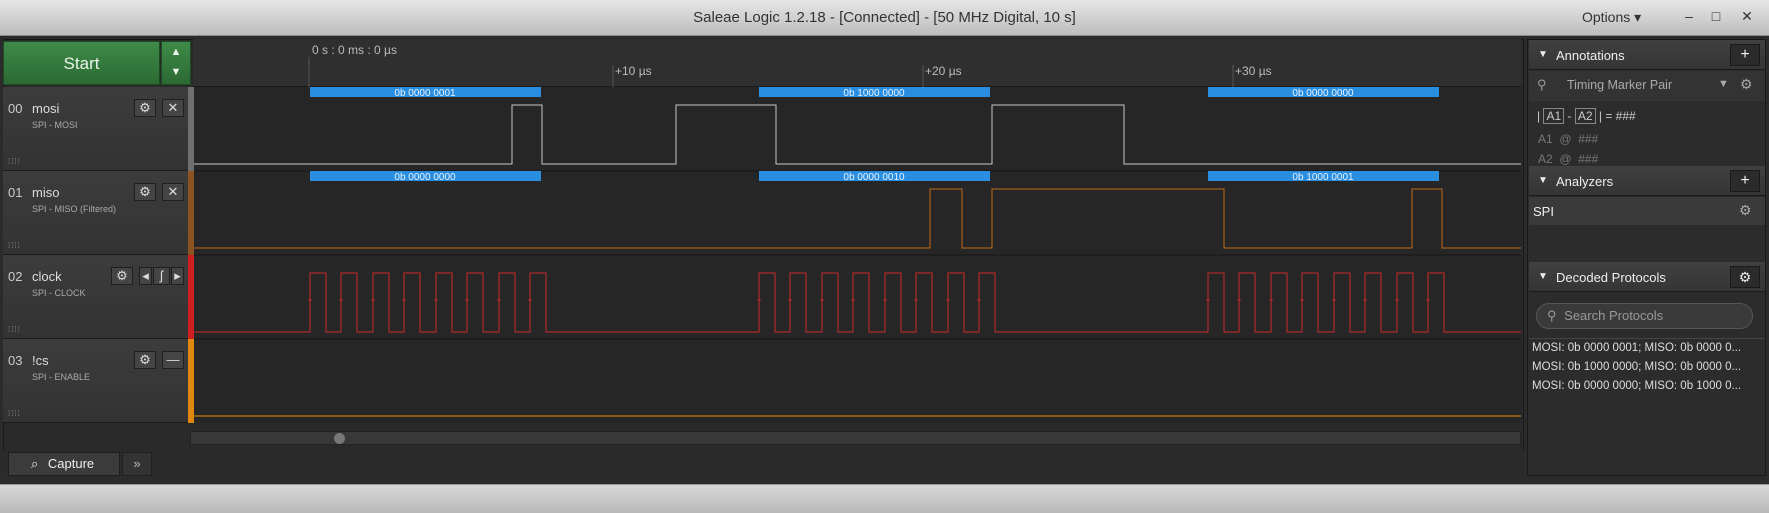  I want to click on channel-name: miso, so click(45, 192).